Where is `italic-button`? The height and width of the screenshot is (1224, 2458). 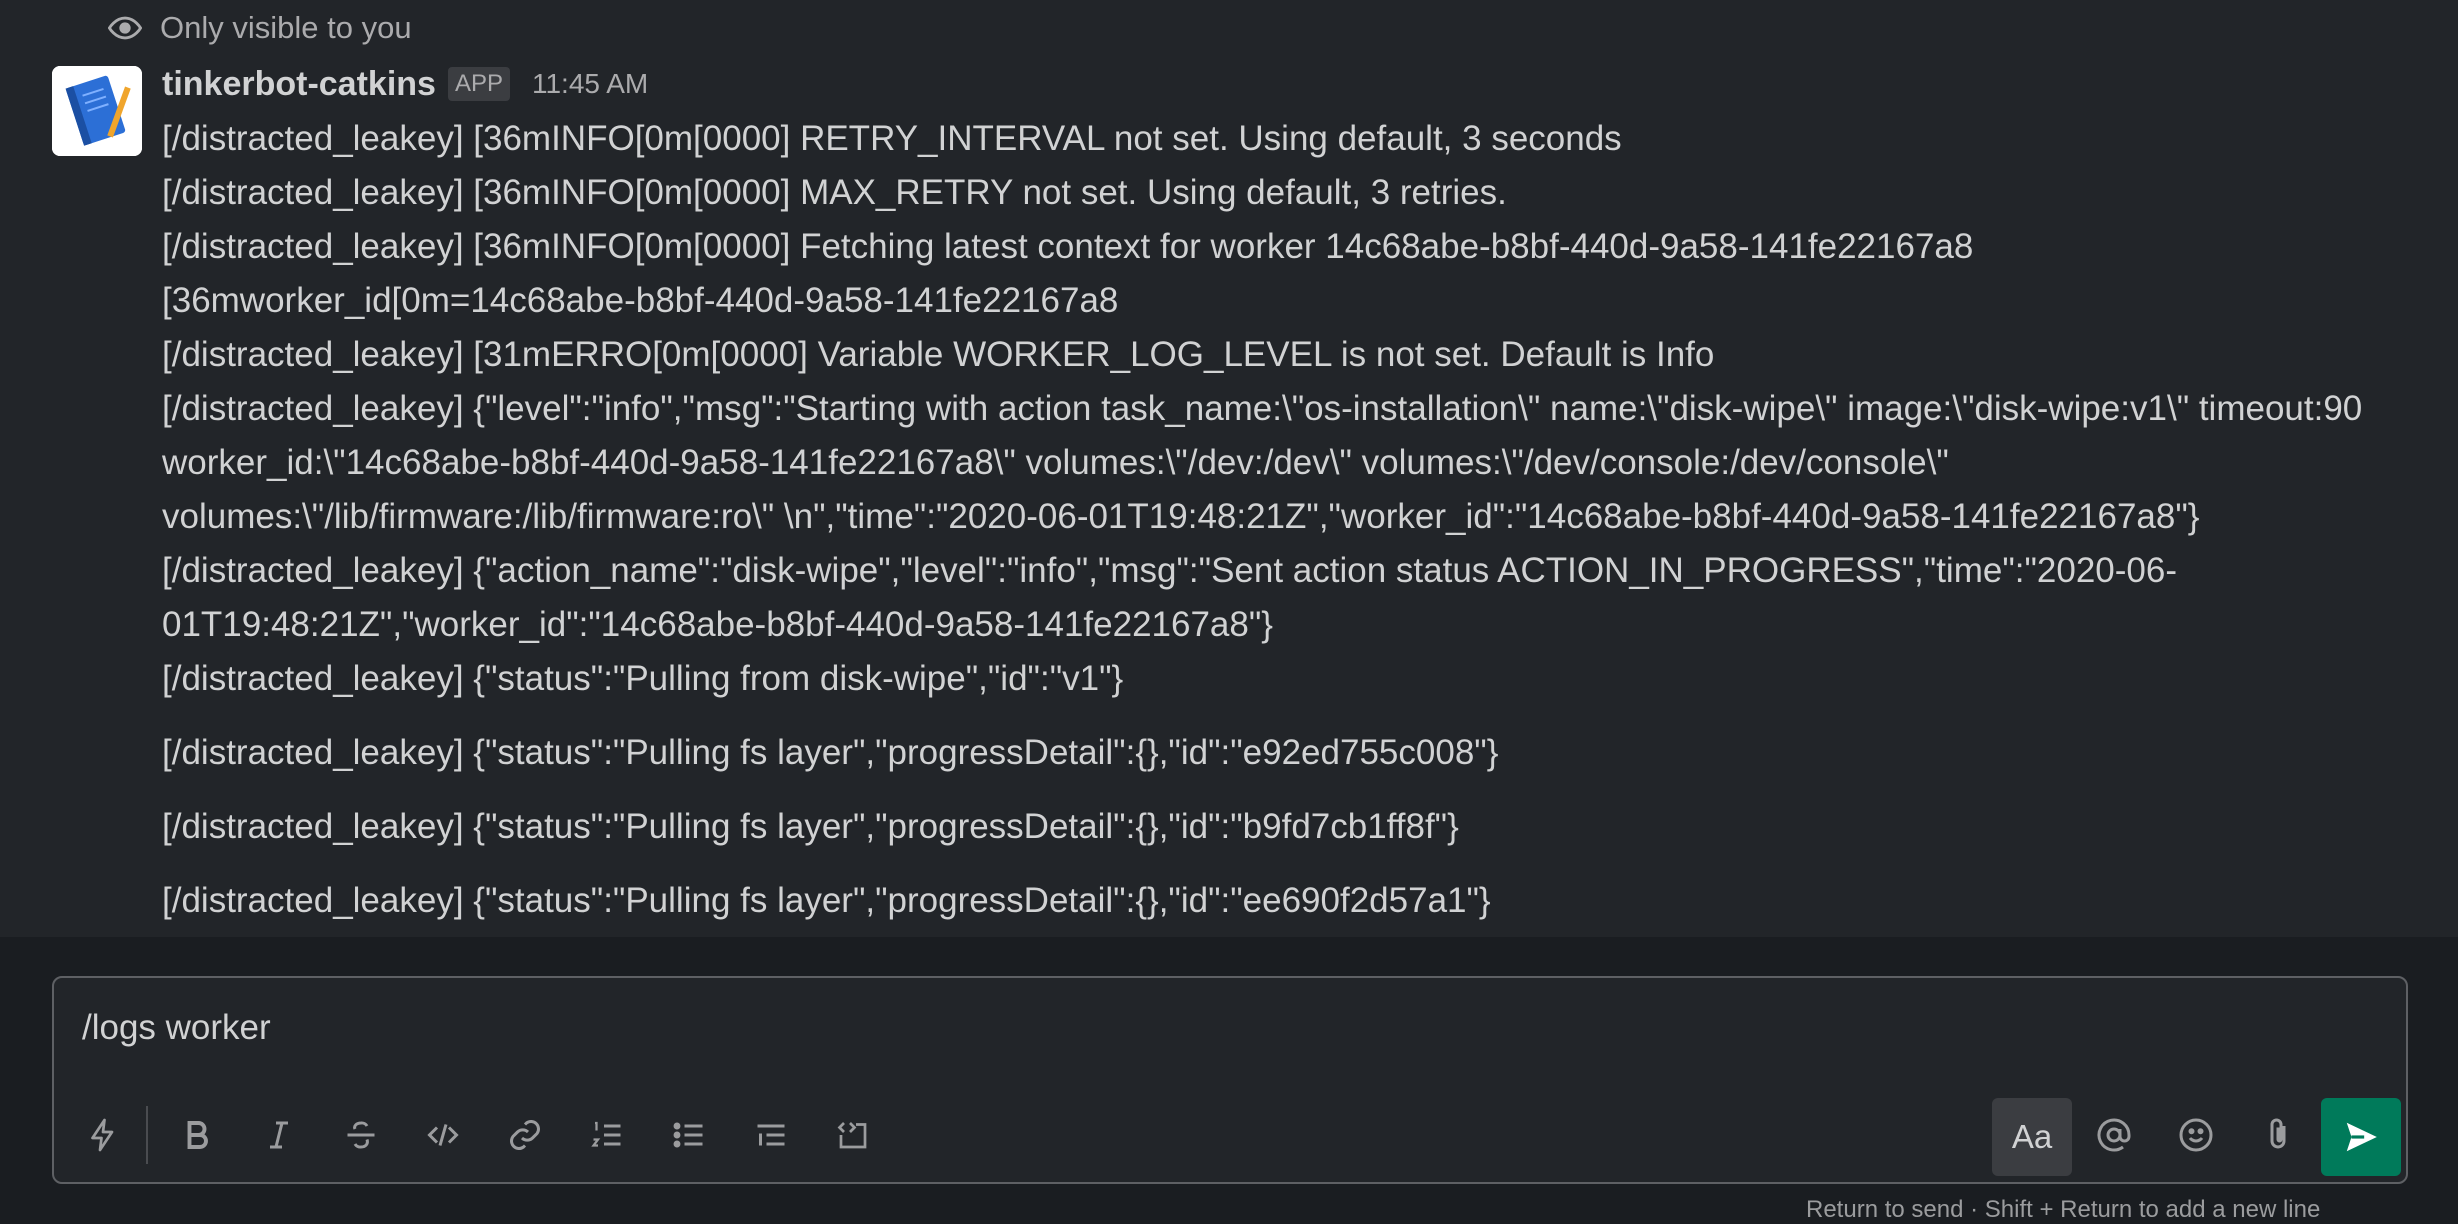 italic-button is located at coordinates (279, 1135).